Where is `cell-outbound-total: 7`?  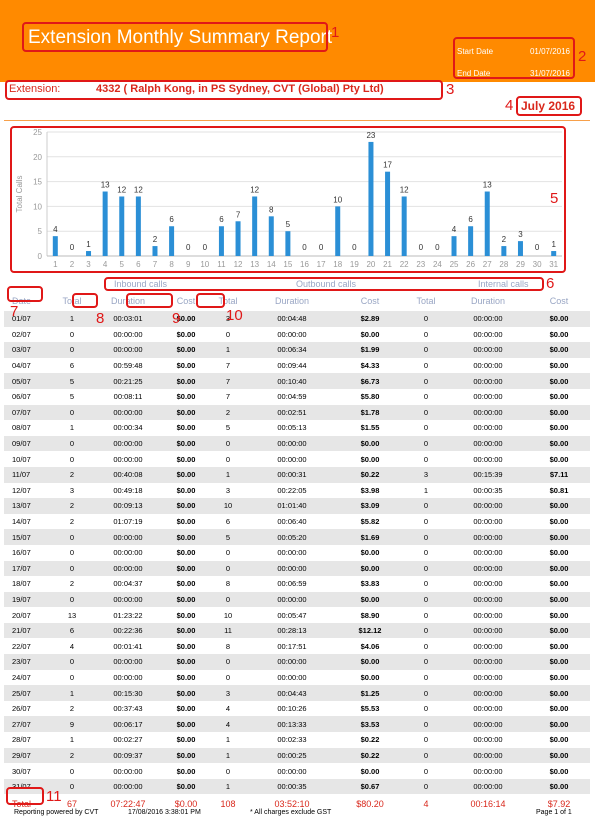 cell-outbound-total: 7 is located at coordinates (228, 366).